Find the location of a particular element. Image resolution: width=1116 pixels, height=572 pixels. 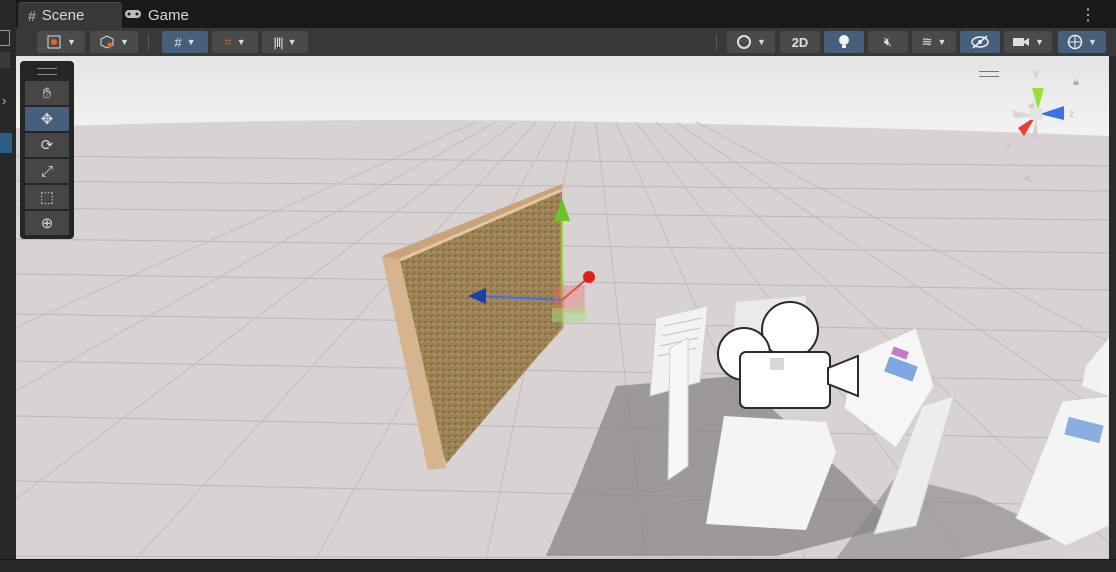

lock-icon: 🔒︎ is located at coordinates (1076, 82).